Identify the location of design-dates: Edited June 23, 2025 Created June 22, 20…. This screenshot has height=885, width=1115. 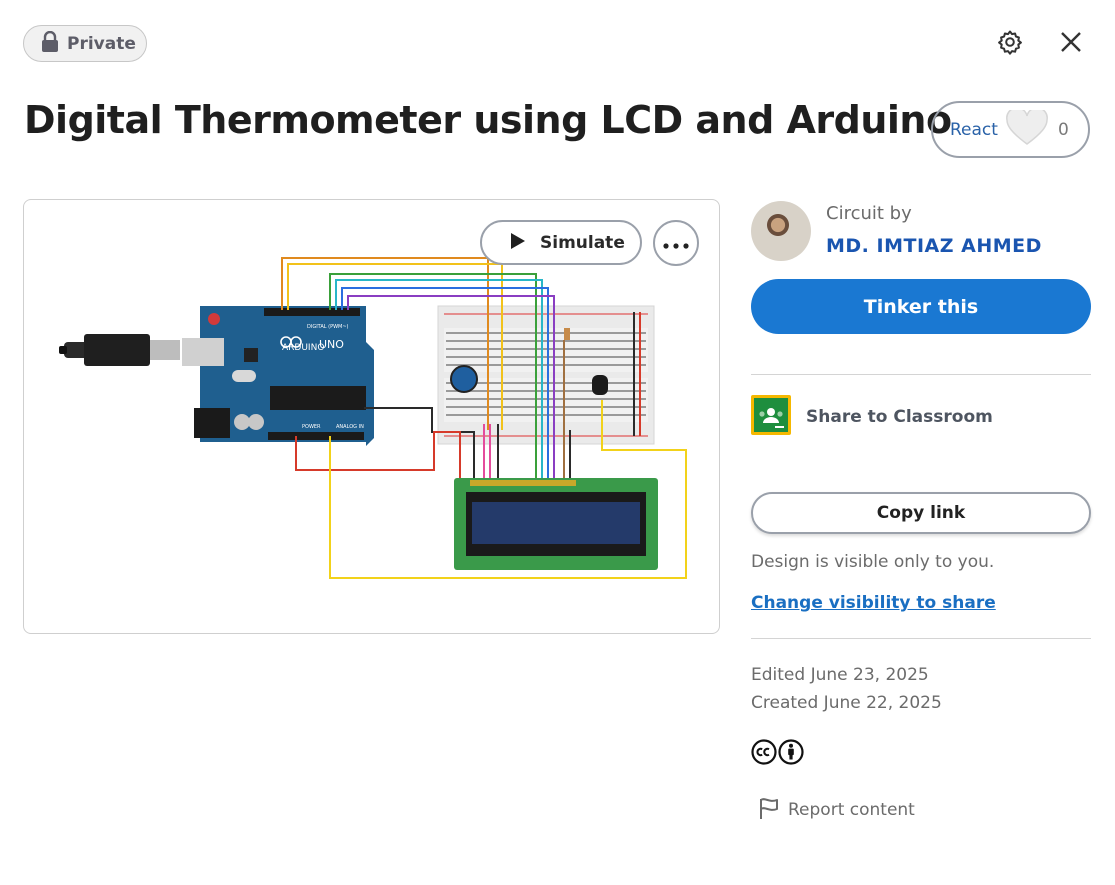
(846, 689).